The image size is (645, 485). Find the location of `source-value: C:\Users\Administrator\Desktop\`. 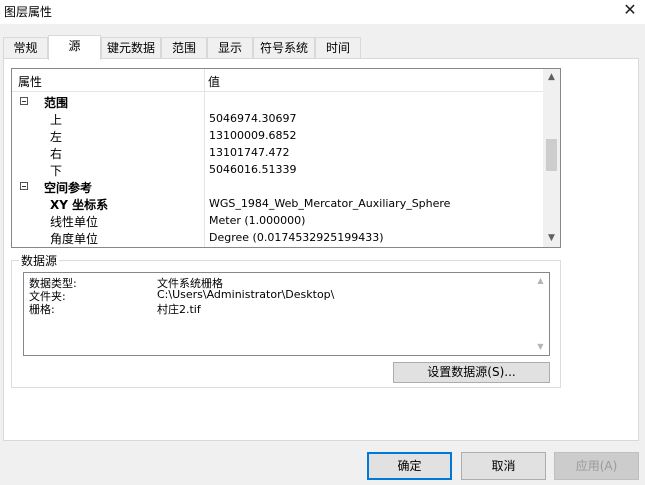

source-value: C:\Users\Administrator\Desktop\ is located at coordinates (246, 294).